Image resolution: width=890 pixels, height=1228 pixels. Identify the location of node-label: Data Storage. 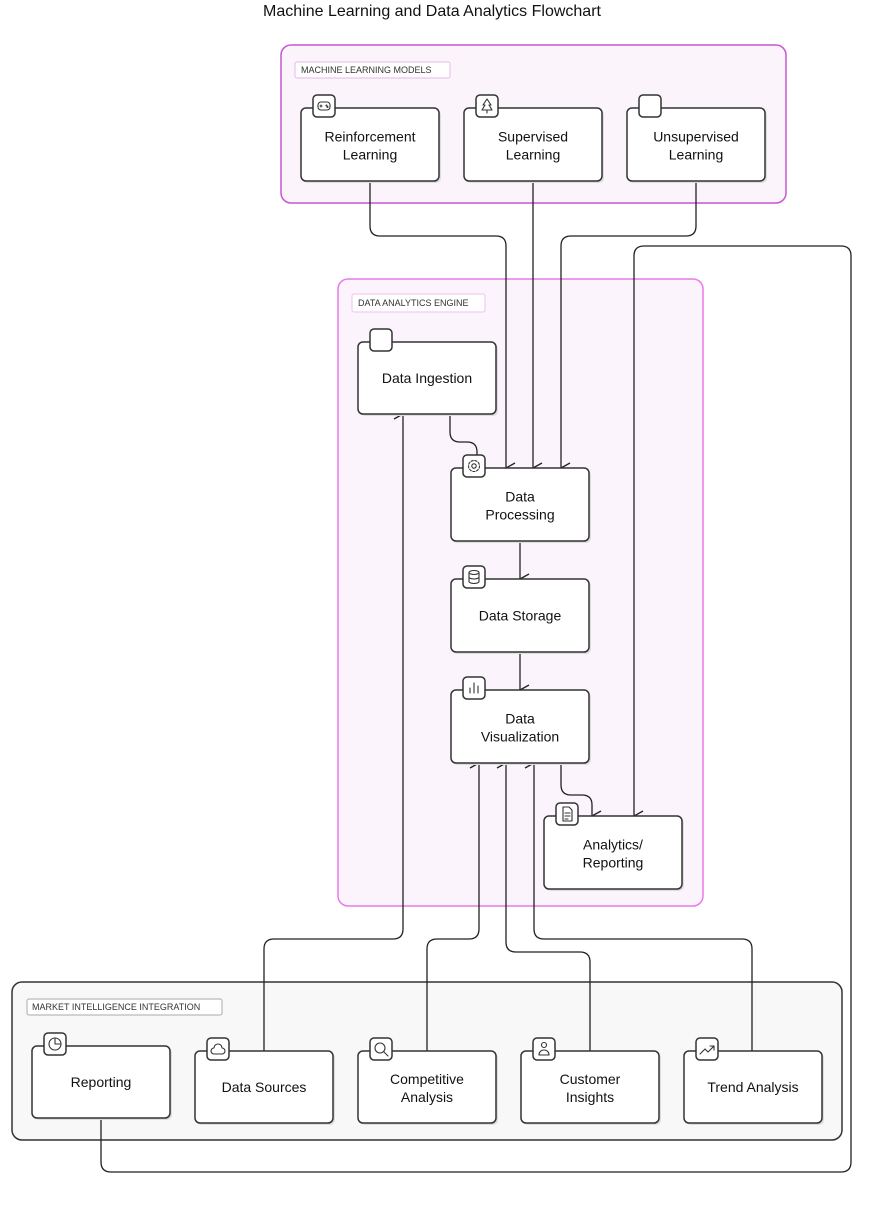
(520, 616).